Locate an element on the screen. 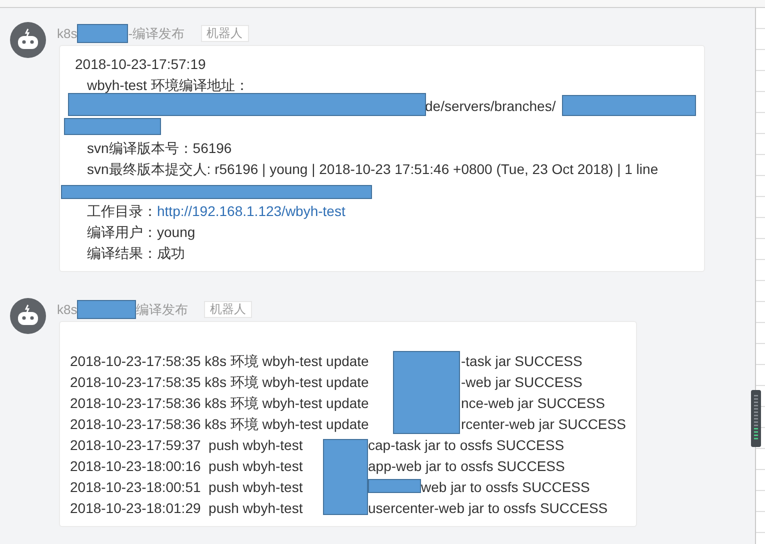 This screenshot has width=765, height=544. side-meter-drawing is located at coordinates (756, 418).